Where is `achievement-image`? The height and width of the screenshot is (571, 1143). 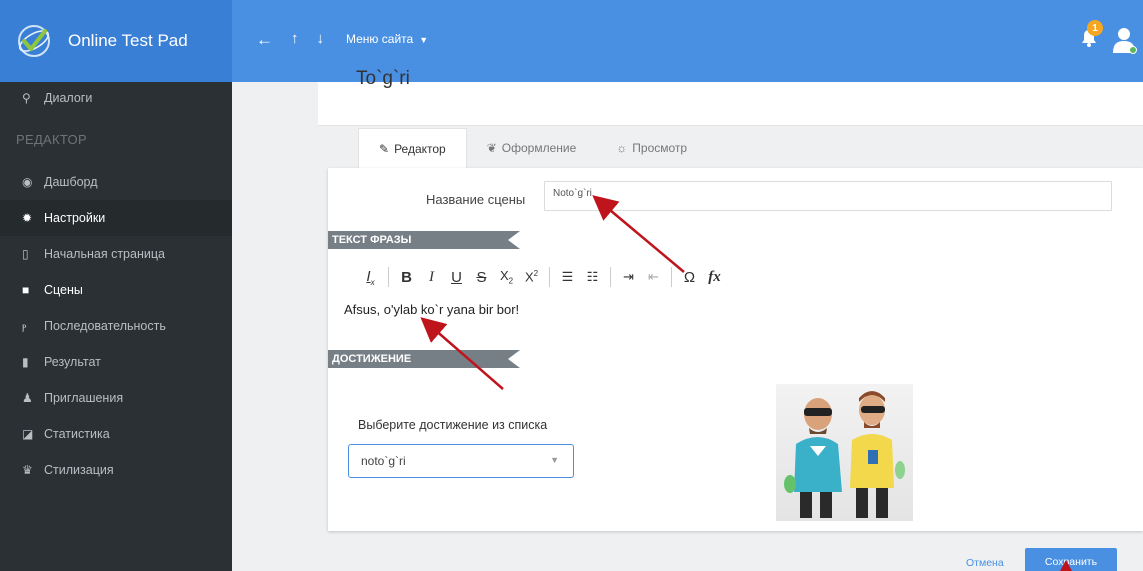 achievement-image is located at coordinates (844, 452).